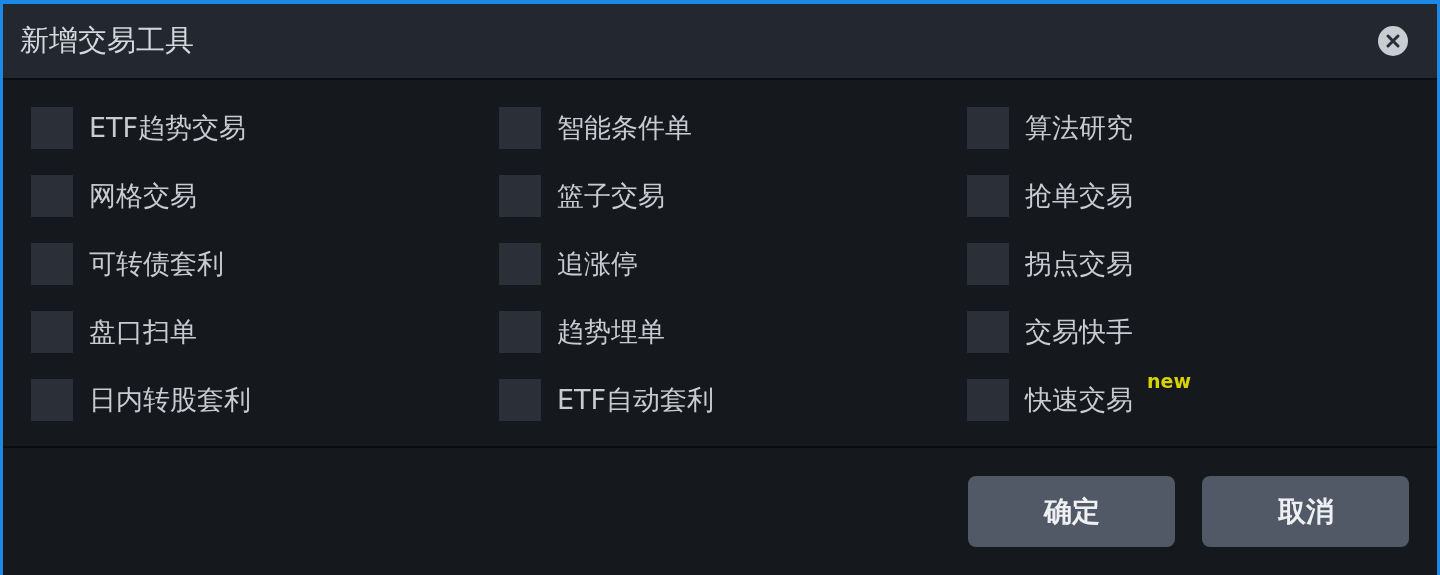  What do you see at coordinates (624, 128) in the screenshot?
I see `tool-label: 智能条件单` at bounding box center [624, 128].